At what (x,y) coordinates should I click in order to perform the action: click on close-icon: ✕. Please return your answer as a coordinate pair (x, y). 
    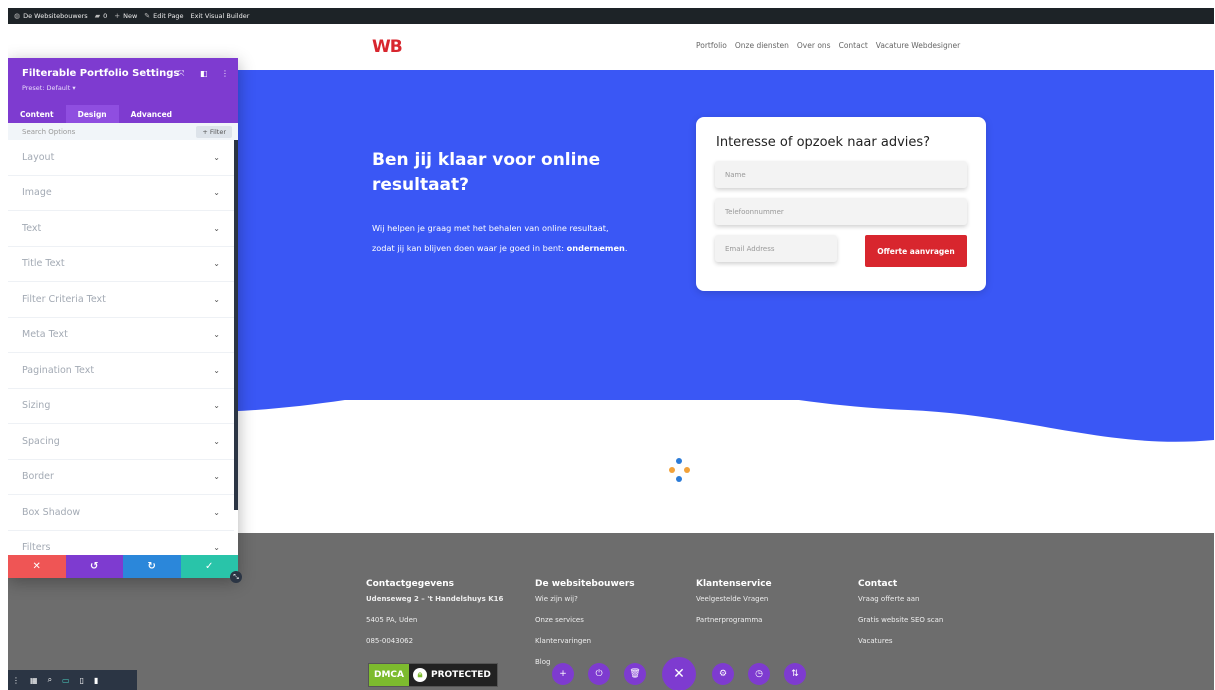
    Looking at the image, I should click on (36, 566).